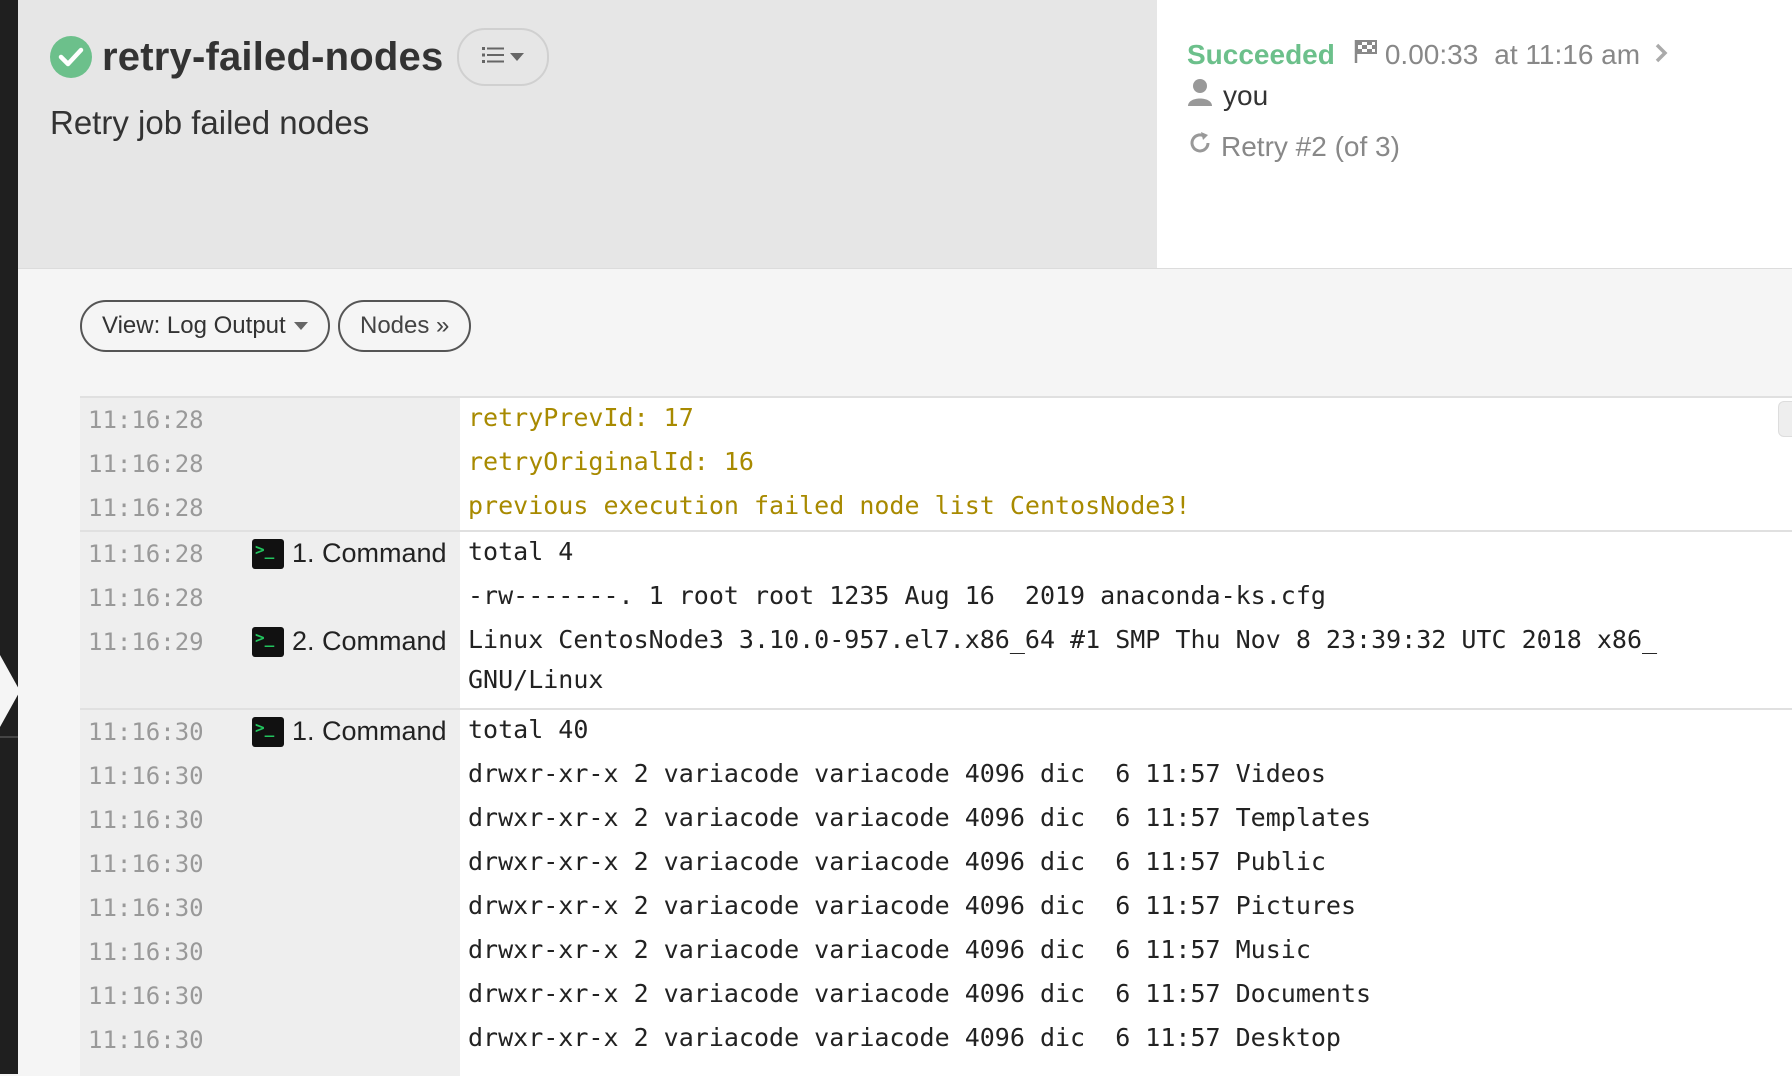 The width and height of the screenshot is (1792, 1076). I want to click on refresh-icon, so click(1200, 146).